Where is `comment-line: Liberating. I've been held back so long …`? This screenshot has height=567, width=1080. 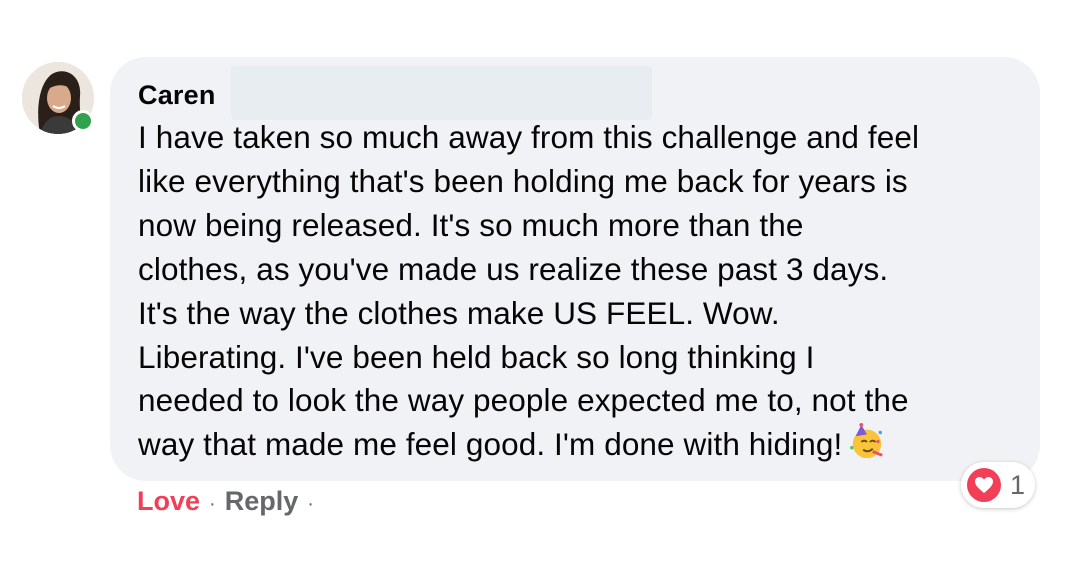
comment-line: Liberating. I've been held back so long … is located at coordinates (476, 356).